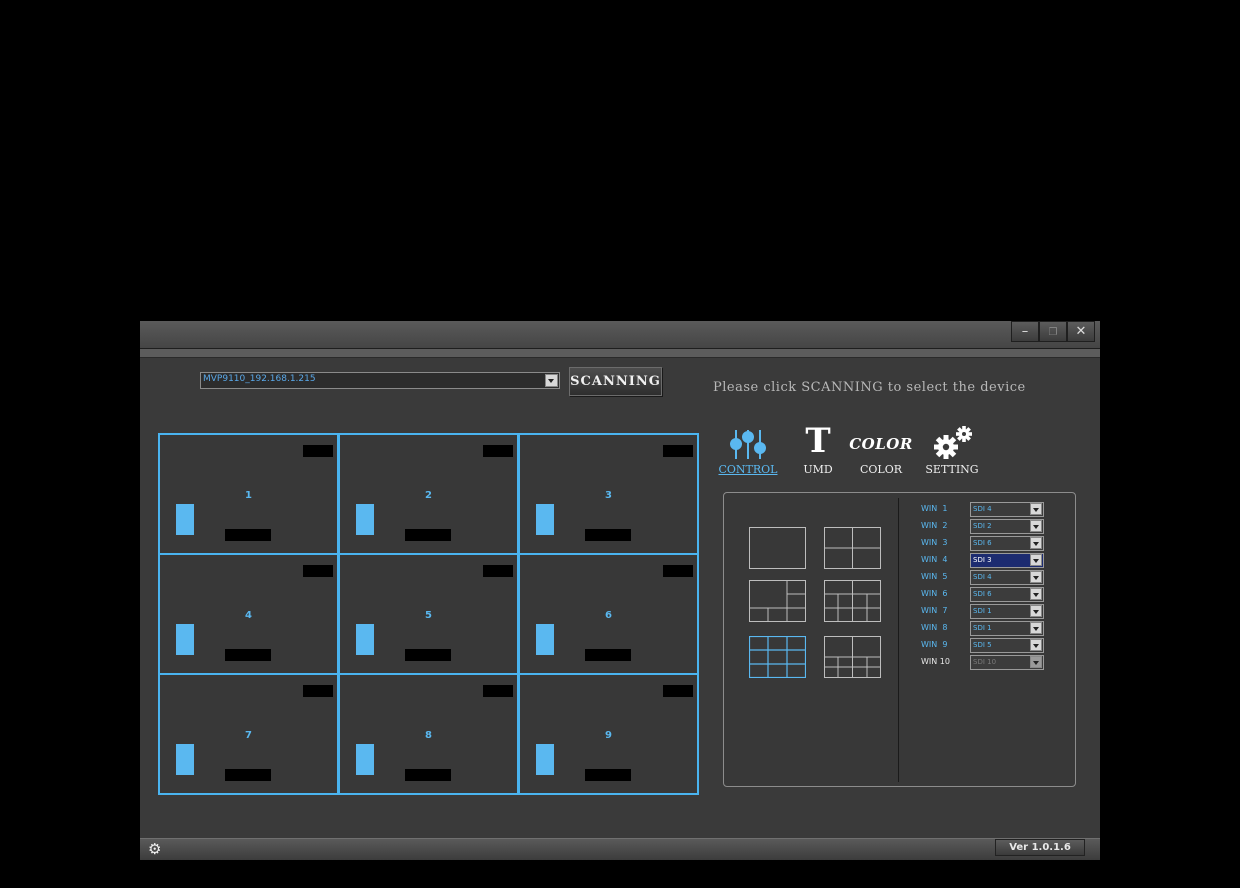 This screenshot has height=888, width=1240. Describe the element at coordinates (748, 469) in the screenshot. I see `tab-label: CONTROL` at that location.